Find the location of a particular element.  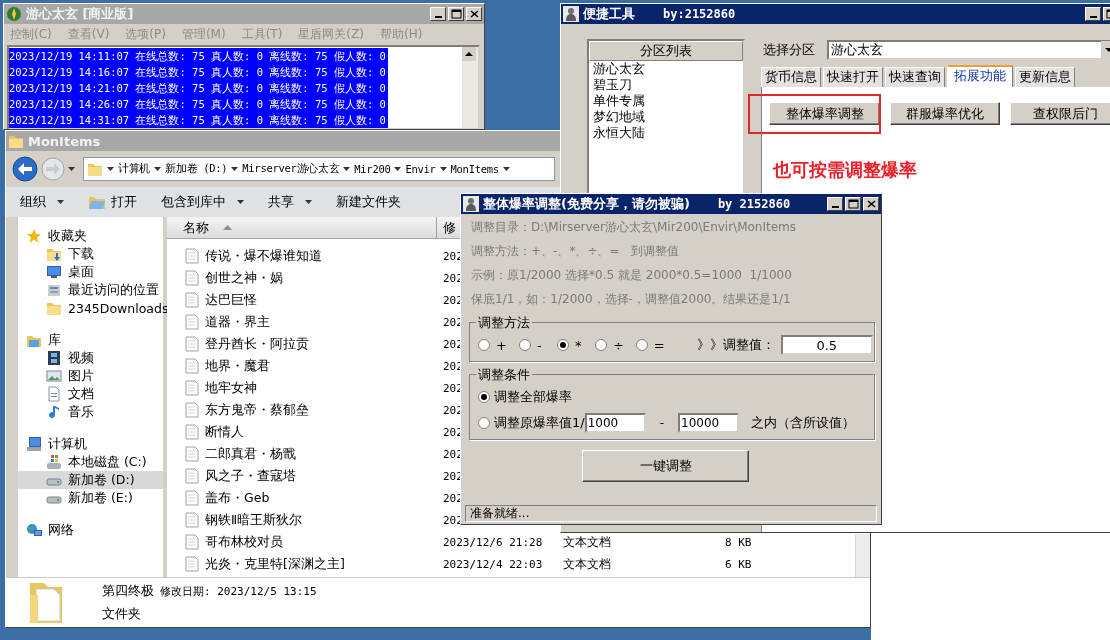

list-item: 永恒大陆 is located at coordinates (666, 133).